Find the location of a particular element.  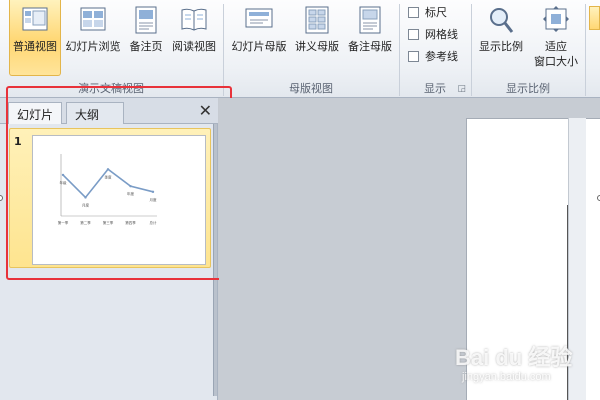

magnifier-icon is located at coordinates (502, 20).